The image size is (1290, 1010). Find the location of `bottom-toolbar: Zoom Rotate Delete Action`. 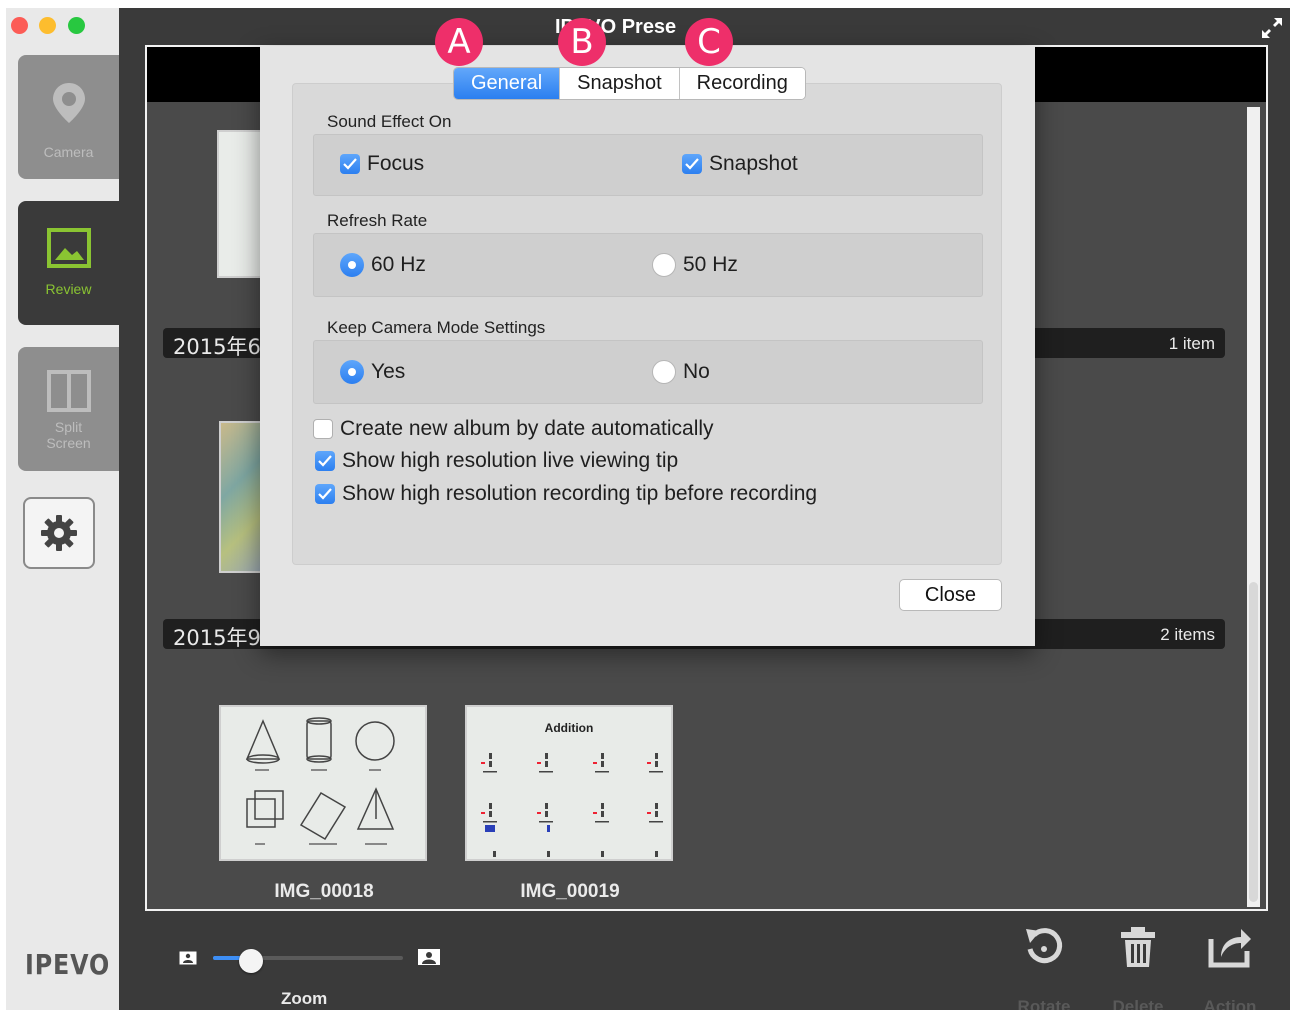

bottom-toolbar: Zoom Rotate Delete Action is located at coordinates (704, 960).